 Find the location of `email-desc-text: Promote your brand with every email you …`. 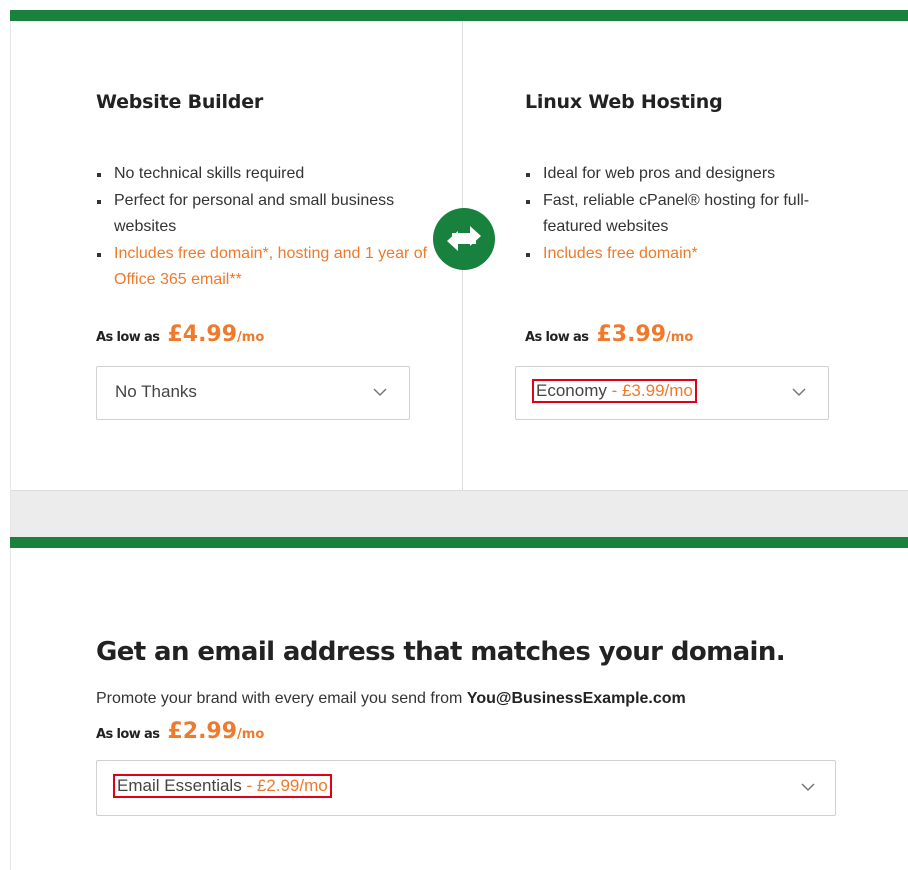

email-desc-text: Promote your brand with every email you … is located at coordinates (281, 698).